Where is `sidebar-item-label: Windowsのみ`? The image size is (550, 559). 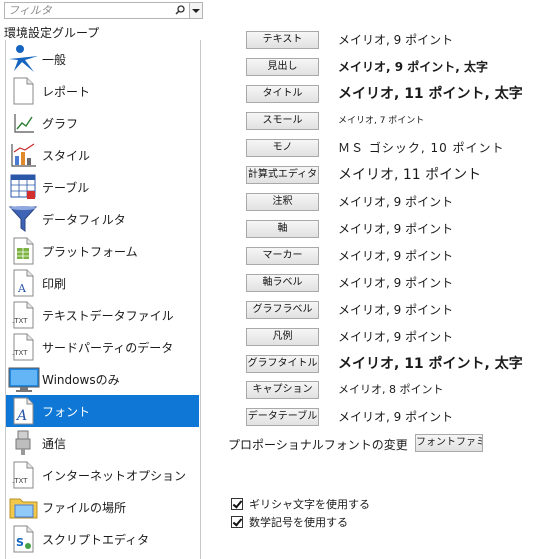
sidebar-item-label: Windowsのみ is located at coordinates (81, 379).